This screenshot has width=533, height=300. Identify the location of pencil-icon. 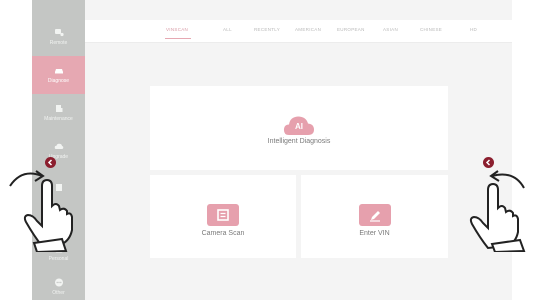
(375, 215).